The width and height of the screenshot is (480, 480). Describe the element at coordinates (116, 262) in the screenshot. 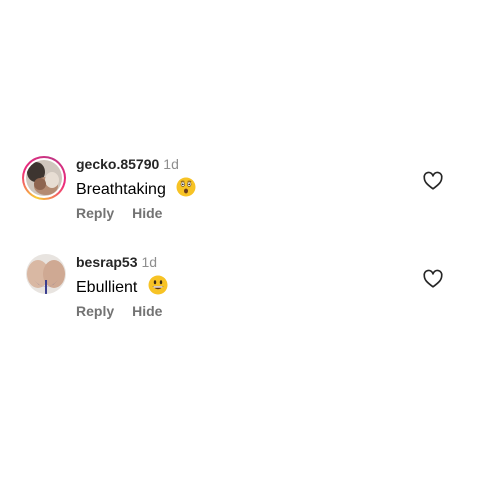

I see `comment-username: besrap53 1d` at that location.